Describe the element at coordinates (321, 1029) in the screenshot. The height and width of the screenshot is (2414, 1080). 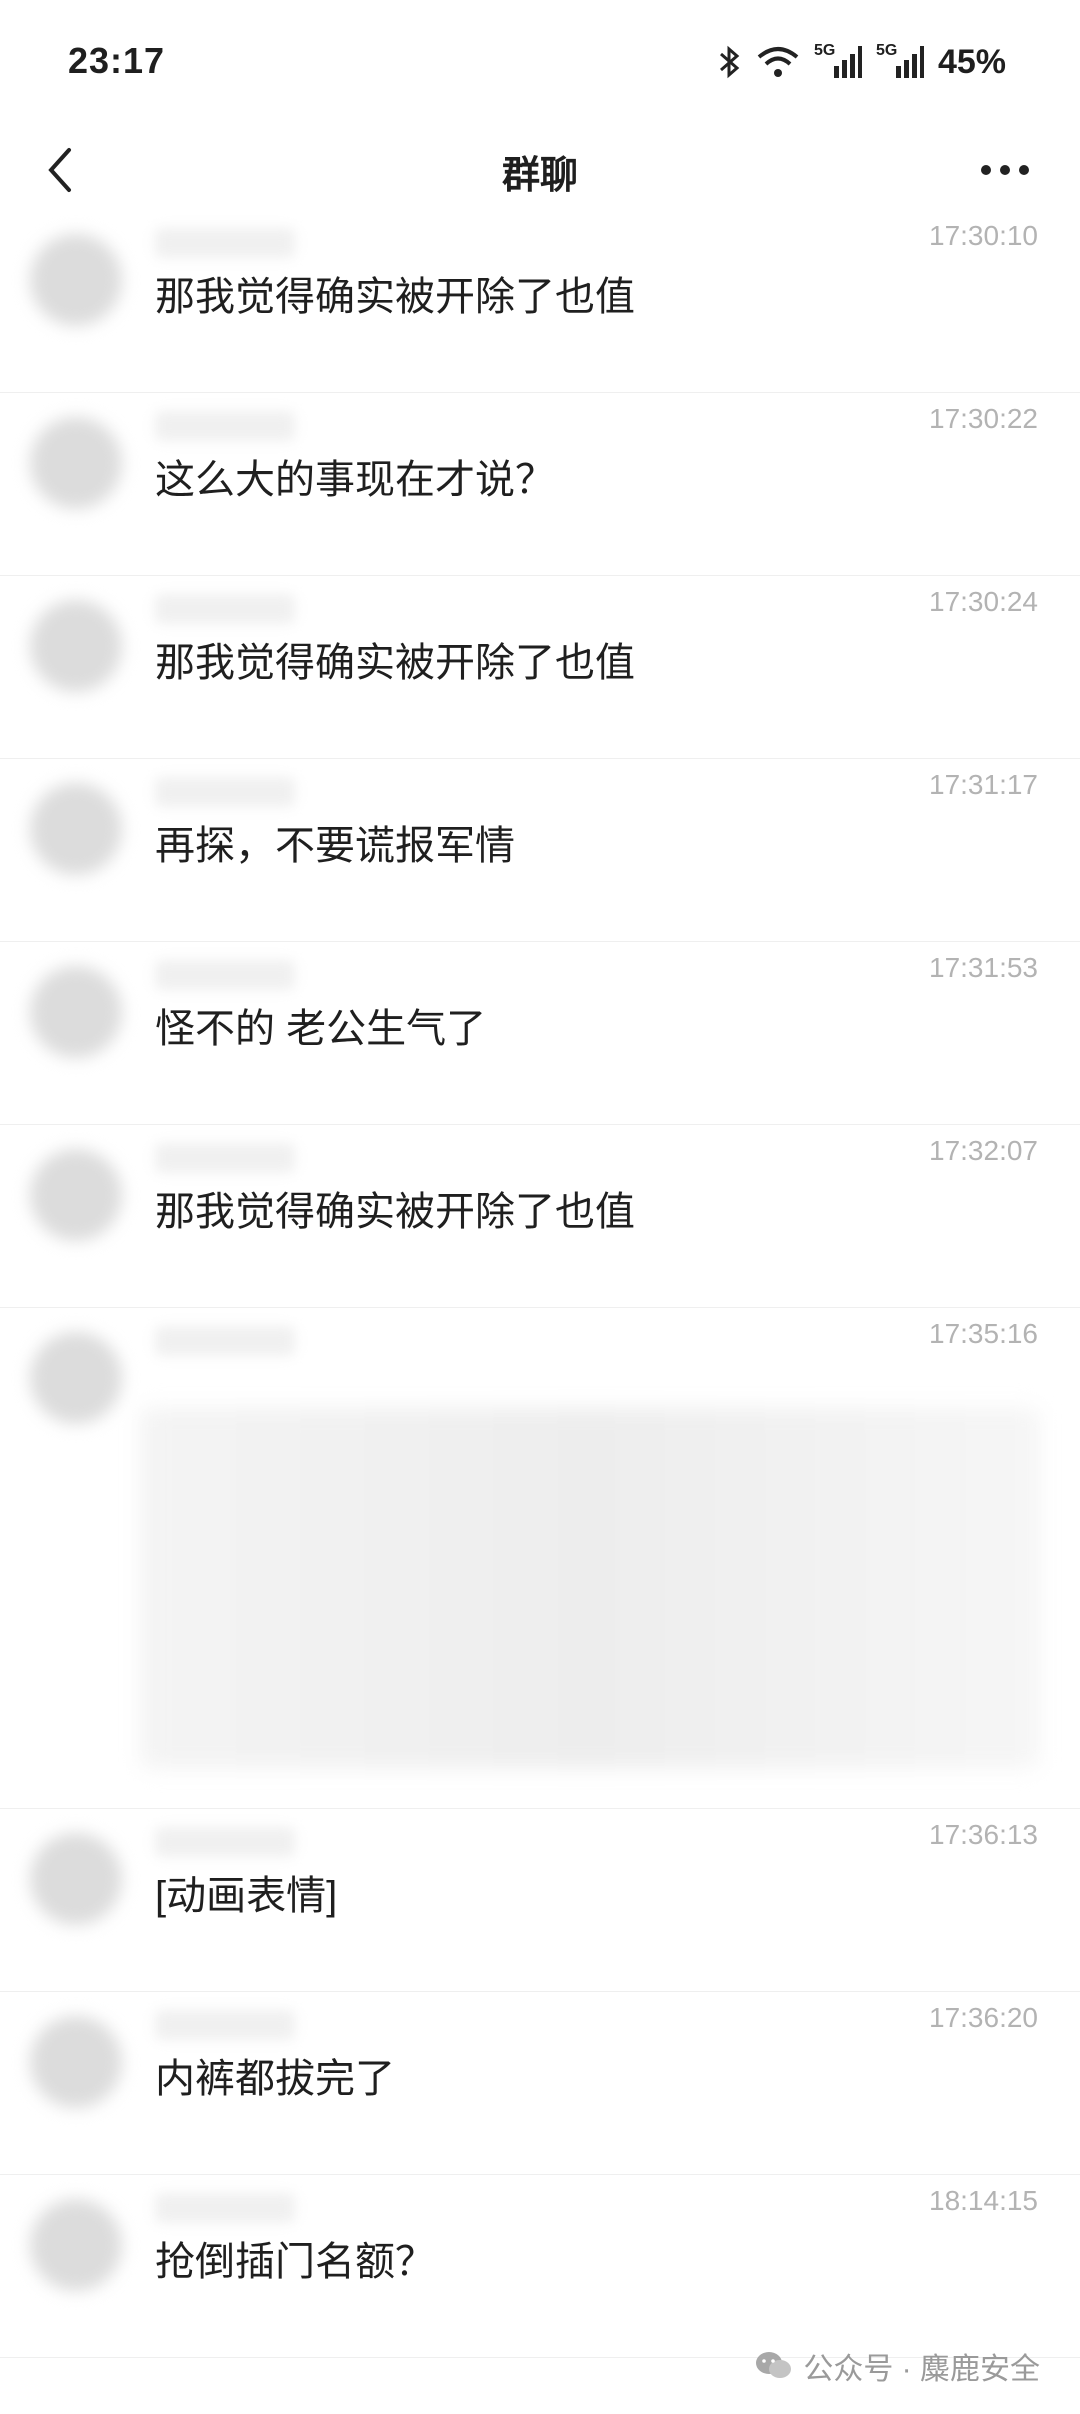
I see `message-text: 怪不的 老公生气了` at that location.